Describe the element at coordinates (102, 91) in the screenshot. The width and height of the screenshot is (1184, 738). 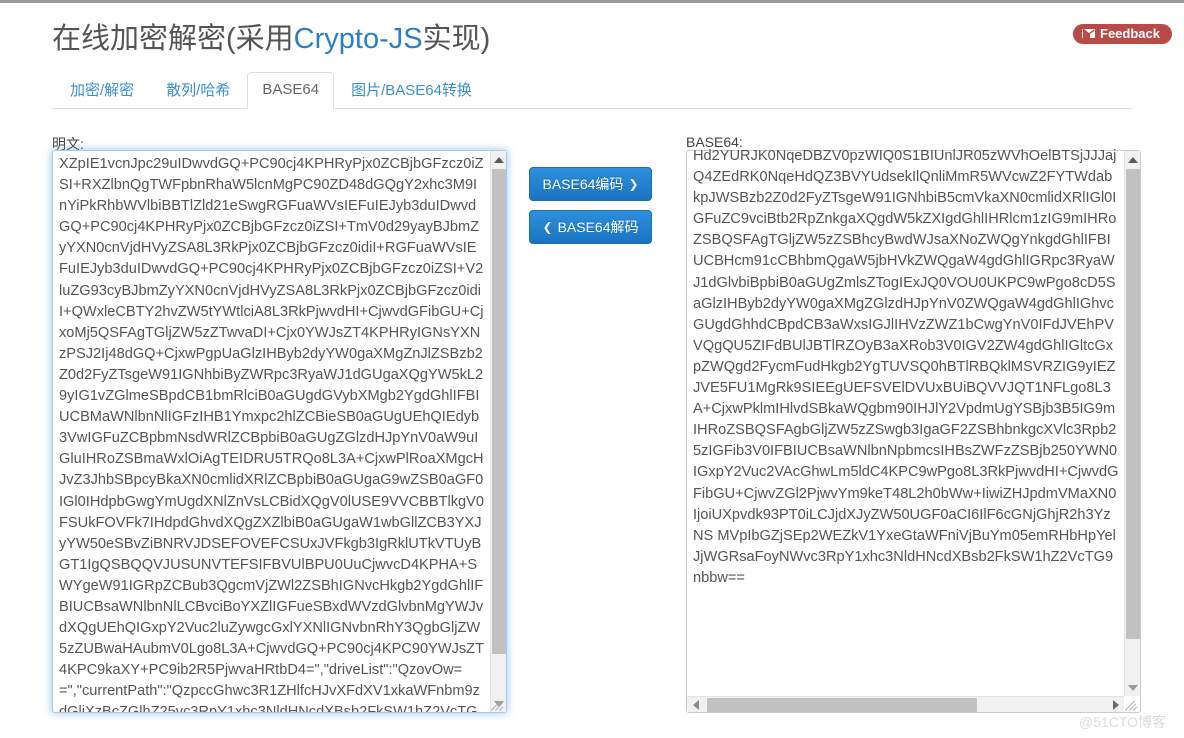
I see `tab-encrypt-decrypt: 加密/解密` at that location.